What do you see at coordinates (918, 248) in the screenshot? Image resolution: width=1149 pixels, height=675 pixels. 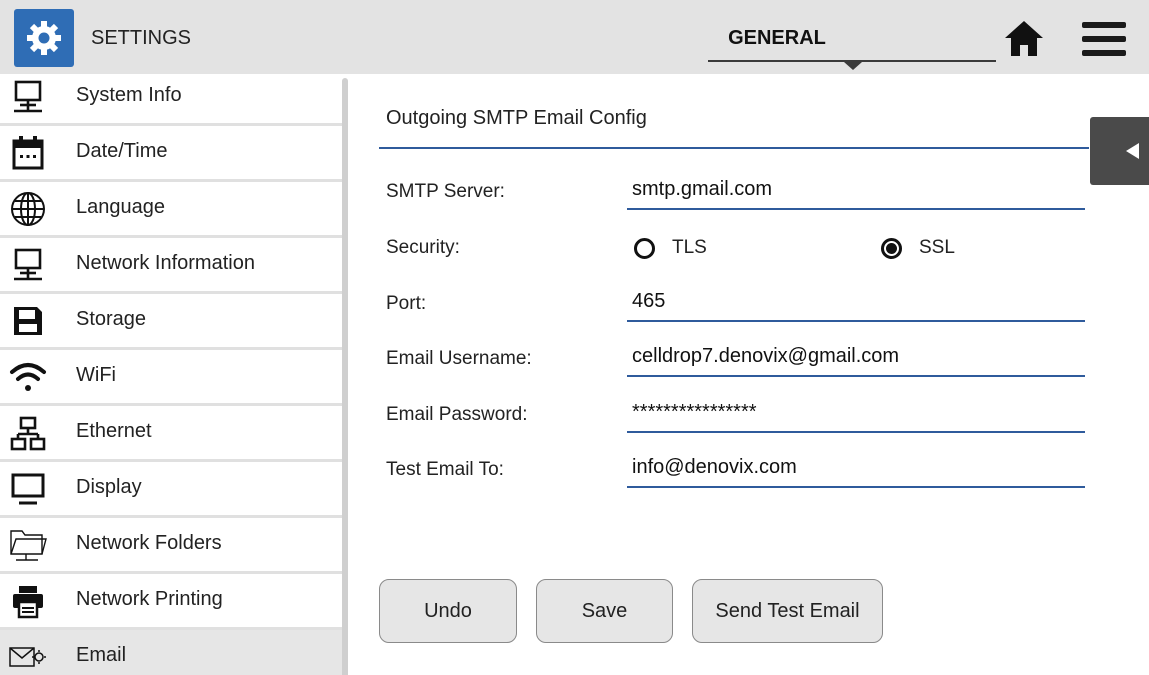 I see `ssl-radio: SSL` at bounding box center [918, 248].